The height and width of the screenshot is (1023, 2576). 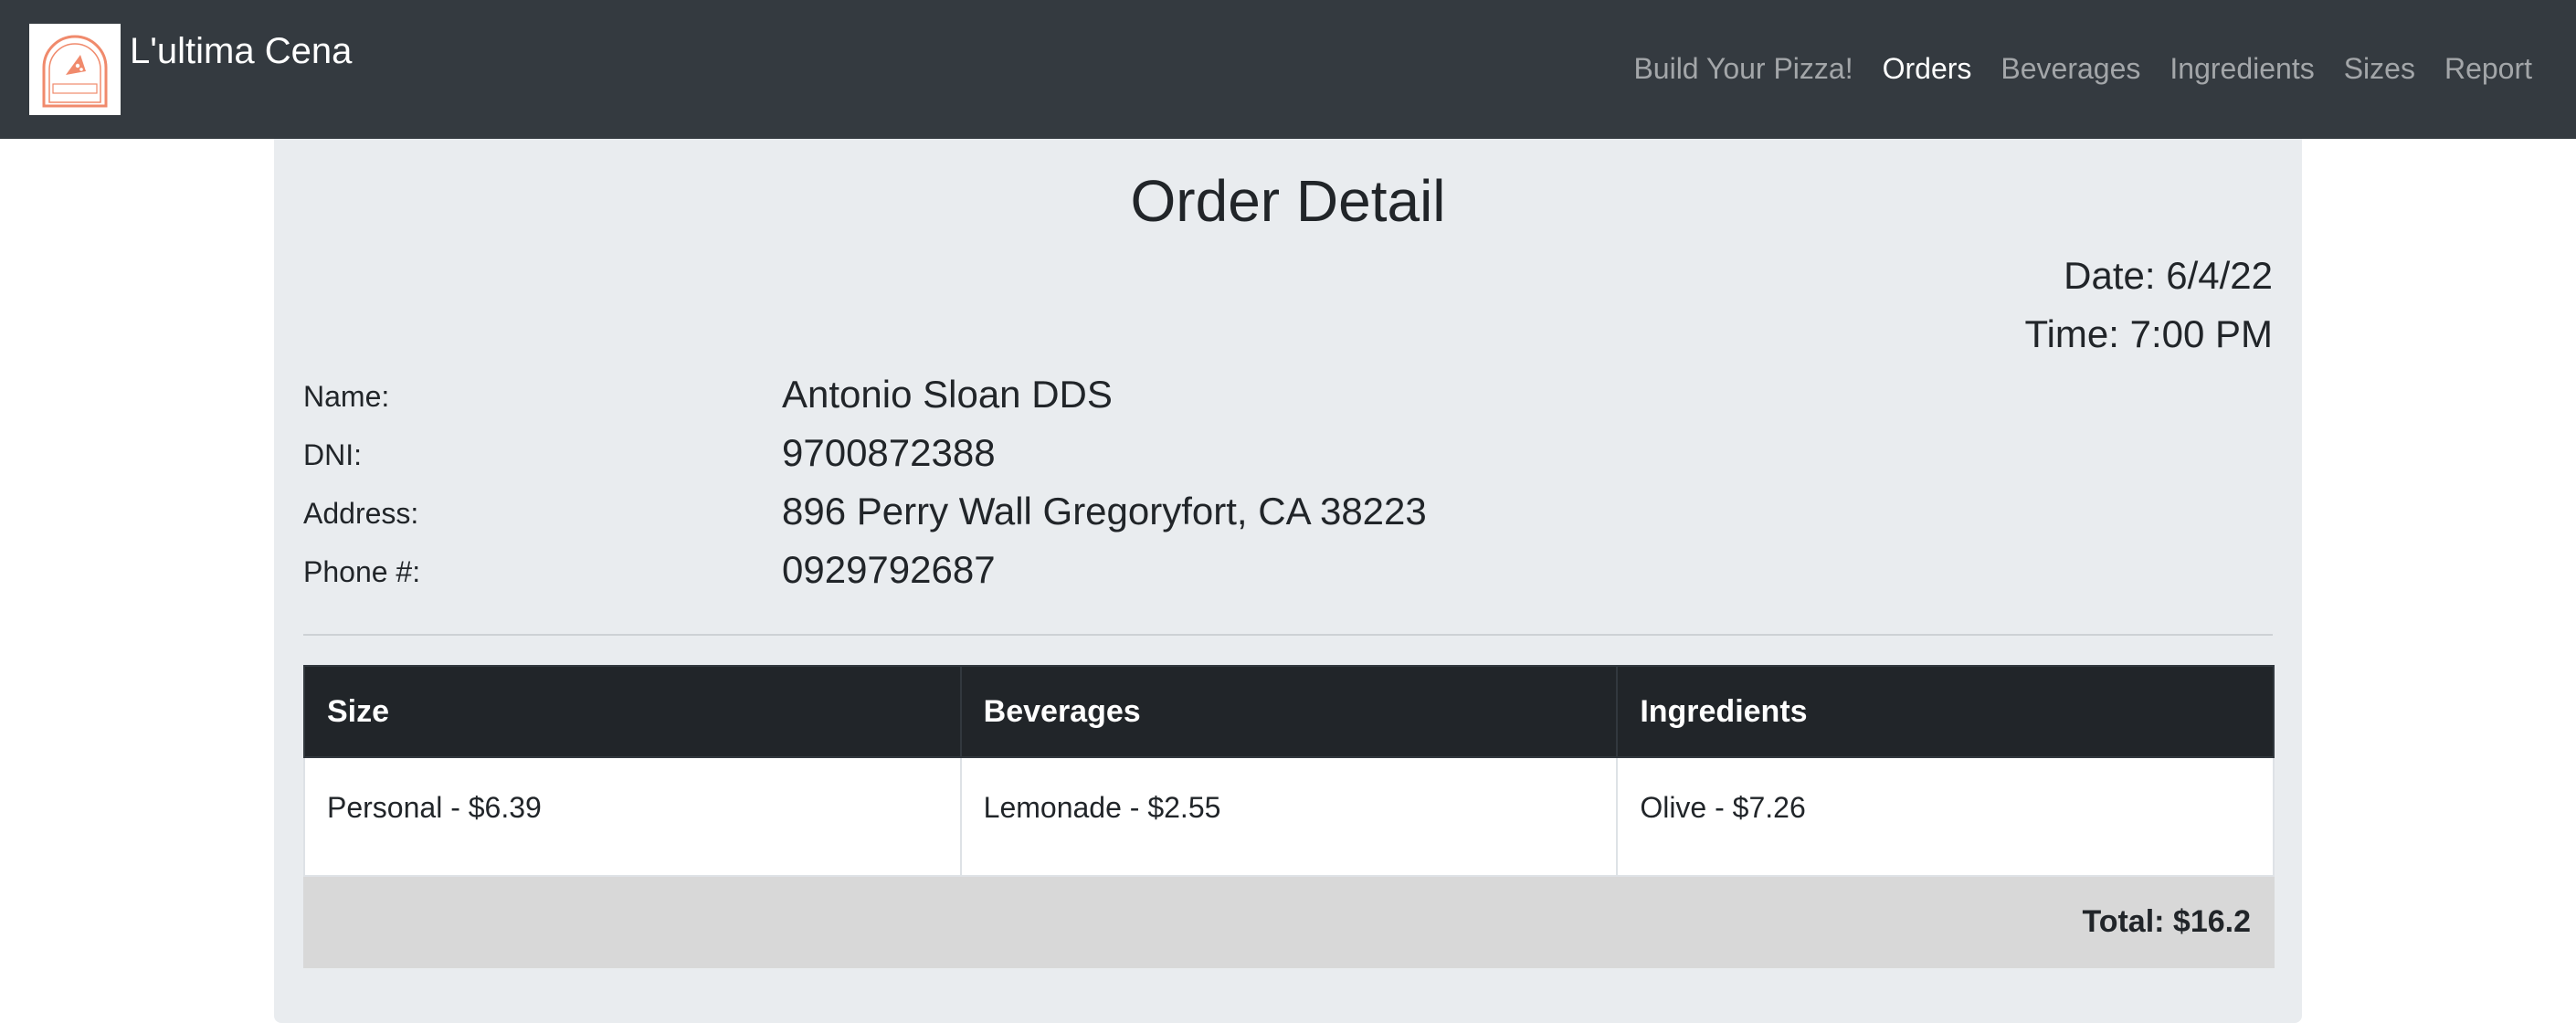 I want to click on name-value: Antonio Sloan DDS, so click(x=947, y=394).